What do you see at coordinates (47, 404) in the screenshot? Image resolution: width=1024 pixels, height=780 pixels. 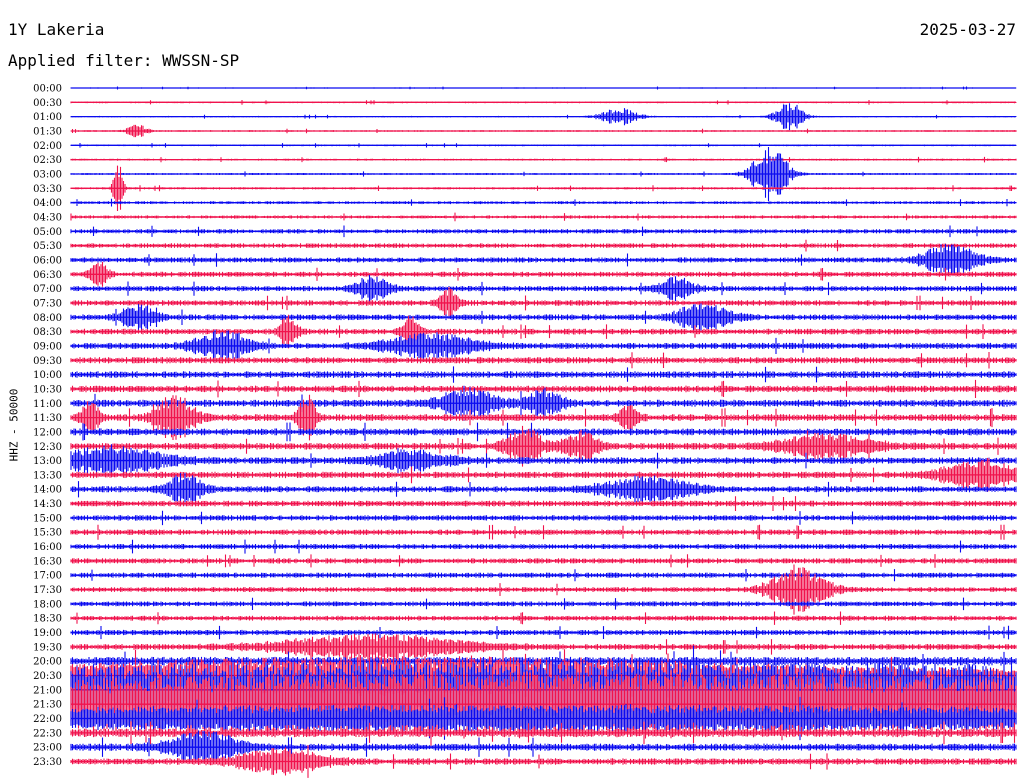 I see `tick-label-1100: 11:00` at bounding box center [47, 404].